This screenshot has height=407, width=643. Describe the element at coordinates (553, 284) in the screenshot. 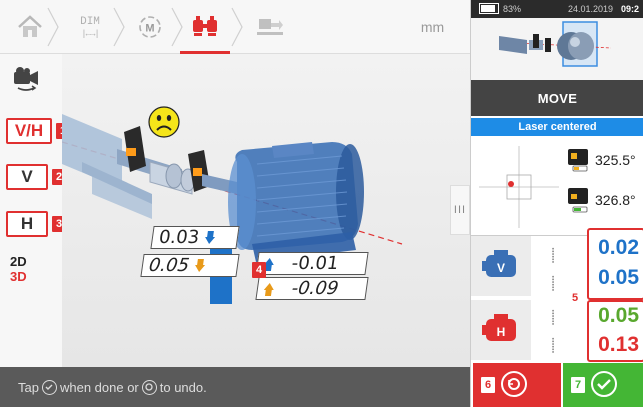

I see `coupling-symbol-v-bottom: ⸽` at that location.